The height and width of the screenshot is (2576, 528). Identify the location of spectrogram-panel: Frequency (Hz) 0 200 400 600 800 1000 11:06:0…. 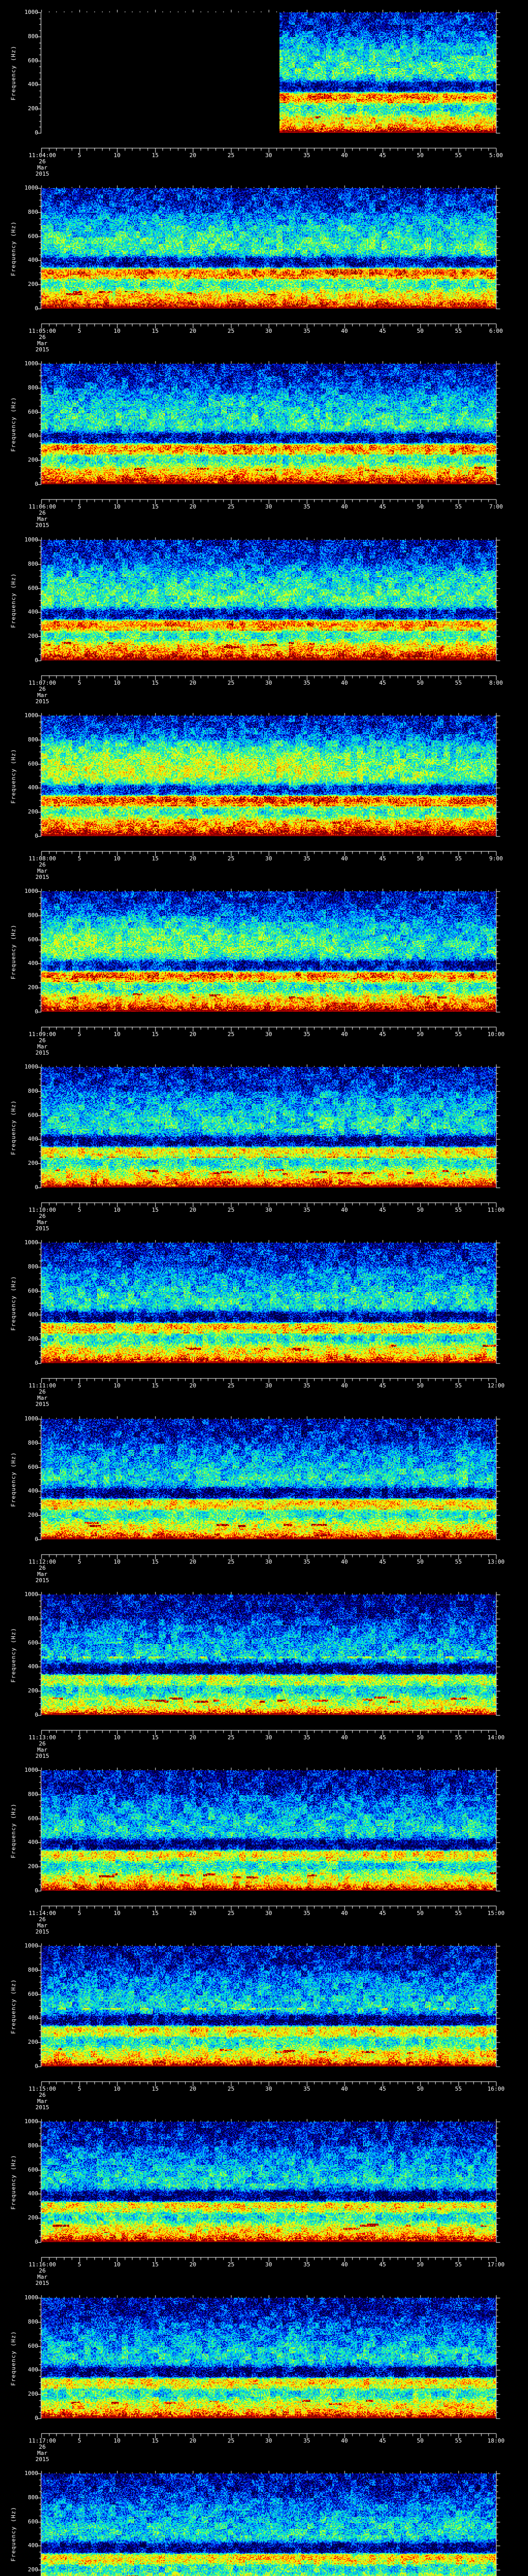
(264, 442).